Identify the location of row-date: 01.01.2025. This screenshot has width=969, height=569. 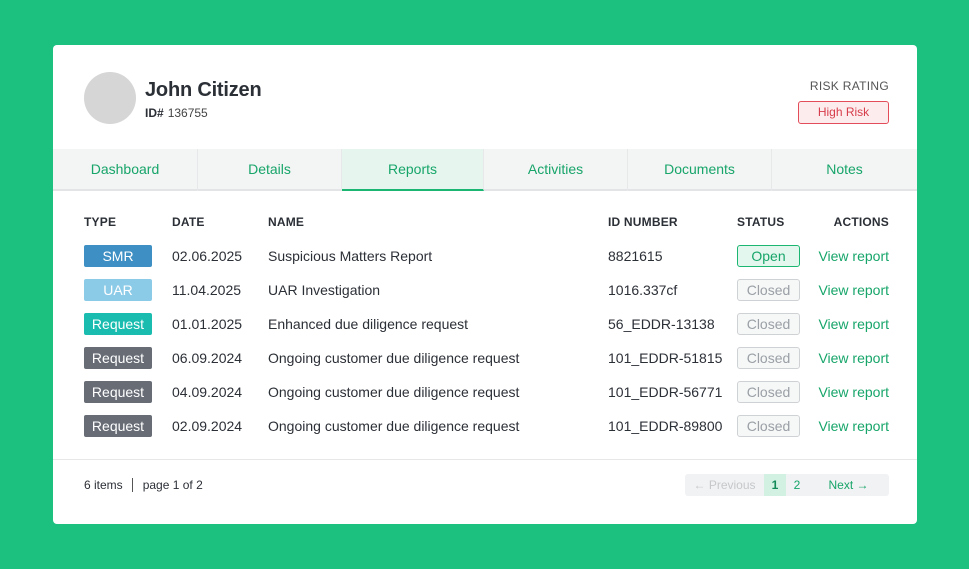
(207, 324).